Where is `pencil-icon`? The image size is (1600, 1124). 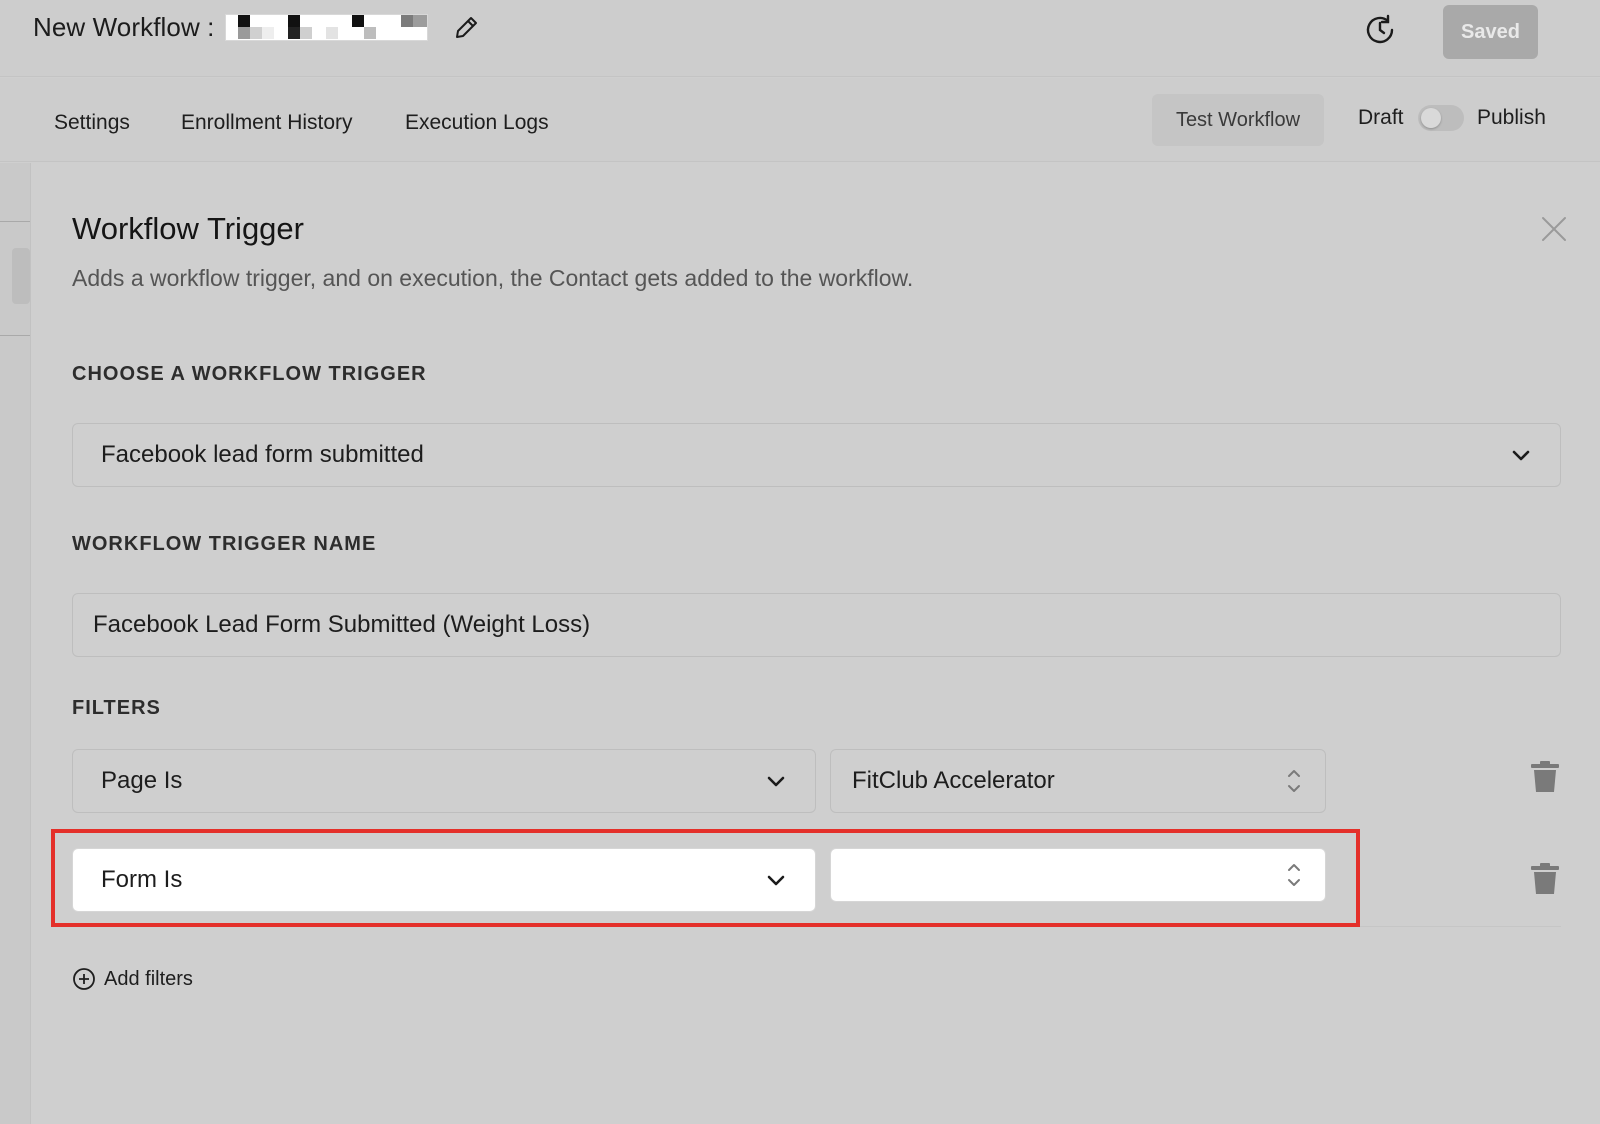
pencil-icon is located at coordinates (466, 28).